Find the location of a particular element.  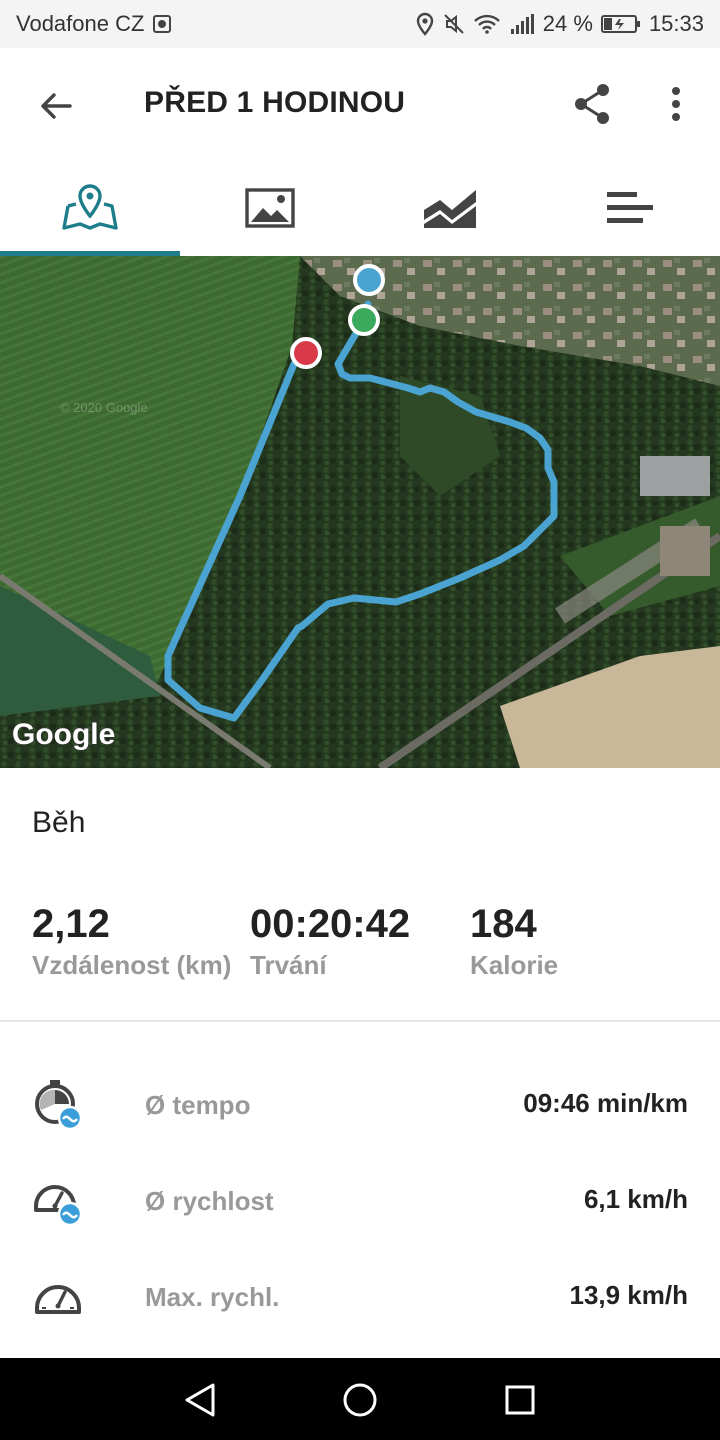

activity-type: Běh is located at coordinates (59, 822).